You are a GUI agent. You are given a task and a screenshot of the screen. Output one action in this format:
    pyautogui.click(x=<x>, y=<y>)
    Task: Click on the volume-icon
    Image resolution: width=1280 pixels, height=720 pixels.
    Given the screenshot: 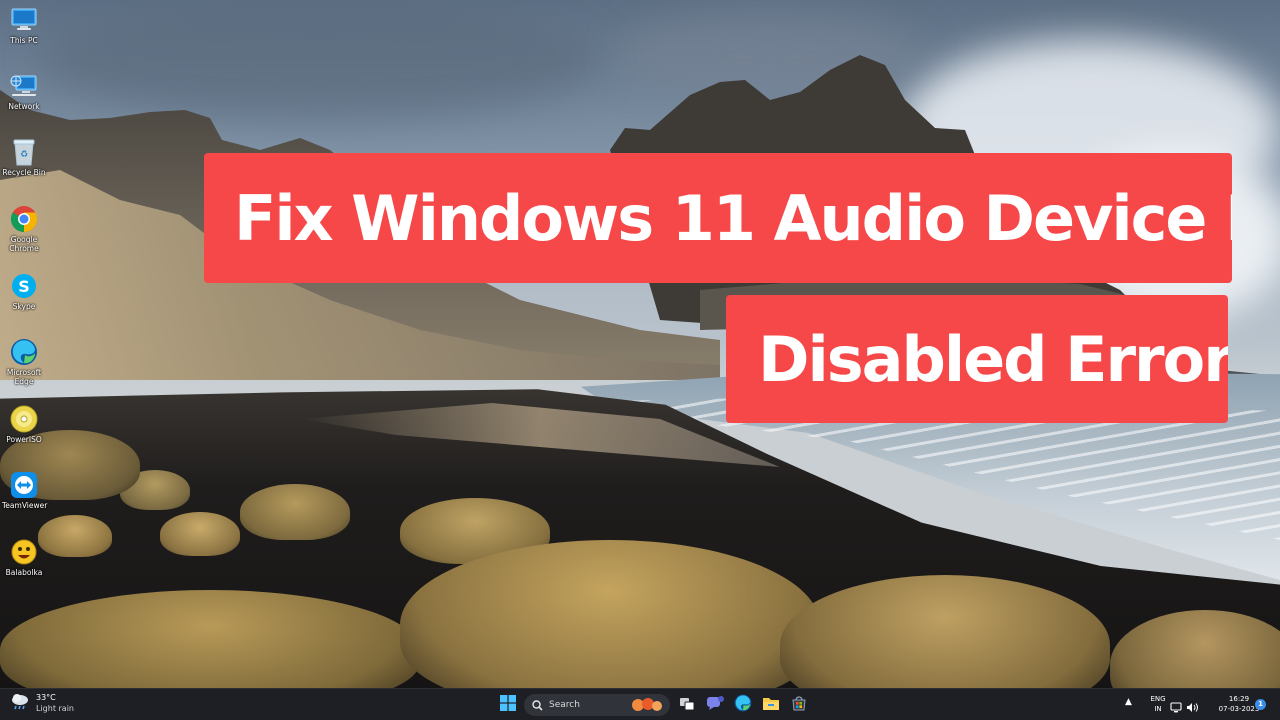 What is the action you would take?
    pyautogui.click(x=1192, y=707)
    